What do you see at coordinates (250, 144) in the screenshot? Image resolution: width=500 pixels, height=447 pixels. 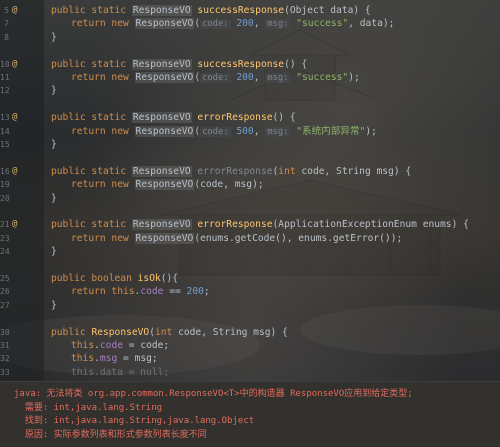 I see `code-line: 15}` at bounding box center [250, 144].